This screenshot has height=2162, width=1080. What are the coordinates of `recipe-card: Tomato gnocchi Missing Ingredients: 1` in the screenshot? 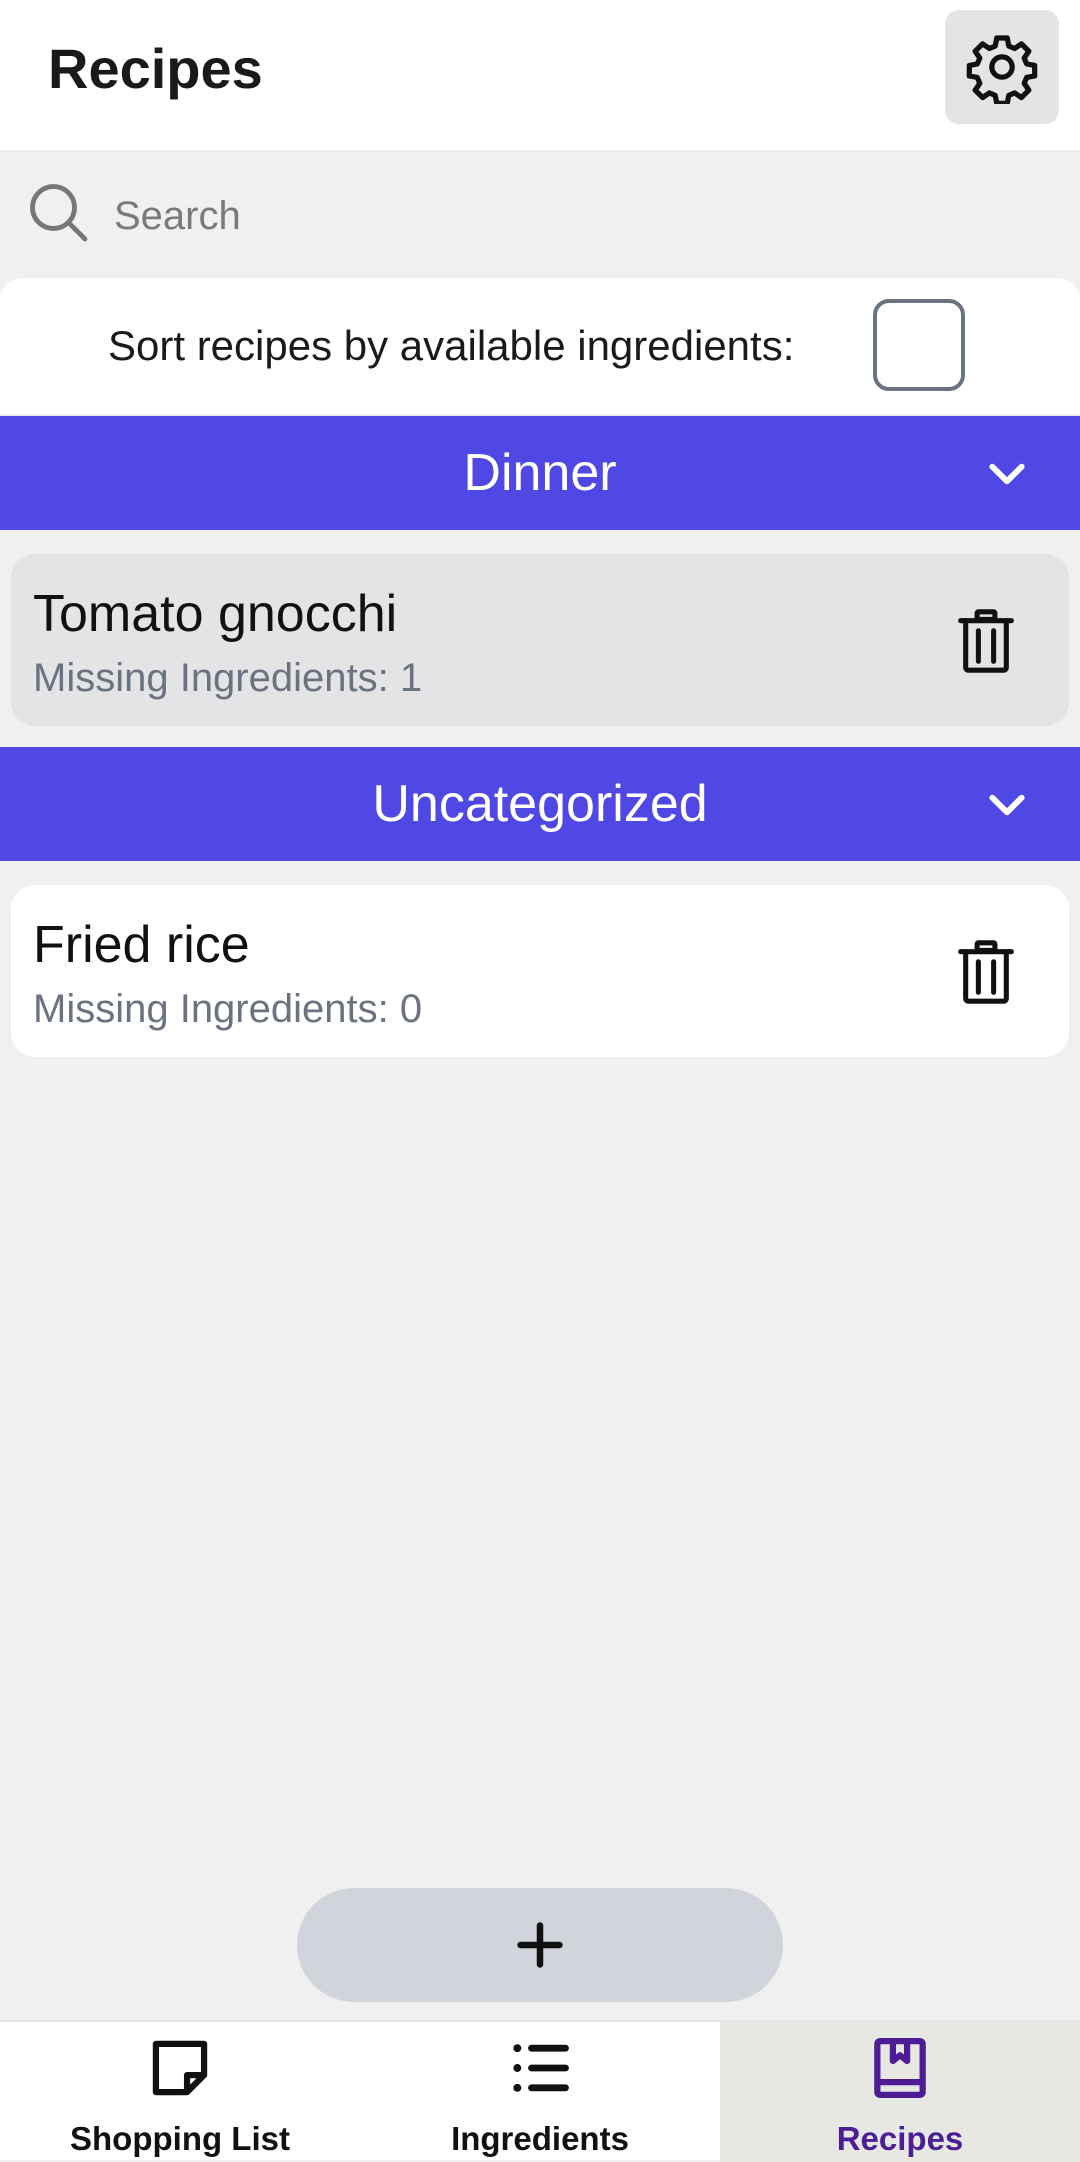 It's located at (540, 640).